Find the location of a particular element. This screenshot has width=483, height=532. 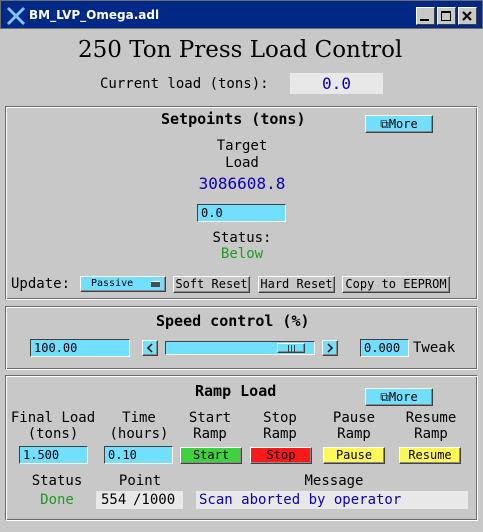

status-value: Below is located at coordinates (242, 254).